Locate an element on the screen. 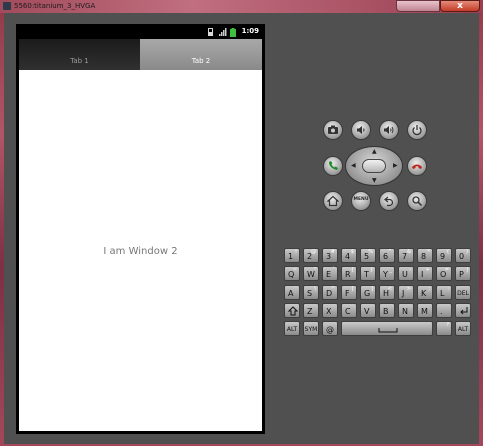 The width and height of the screenshot is (483, 446). key-s-label: S is located at coordinates (310, 293).